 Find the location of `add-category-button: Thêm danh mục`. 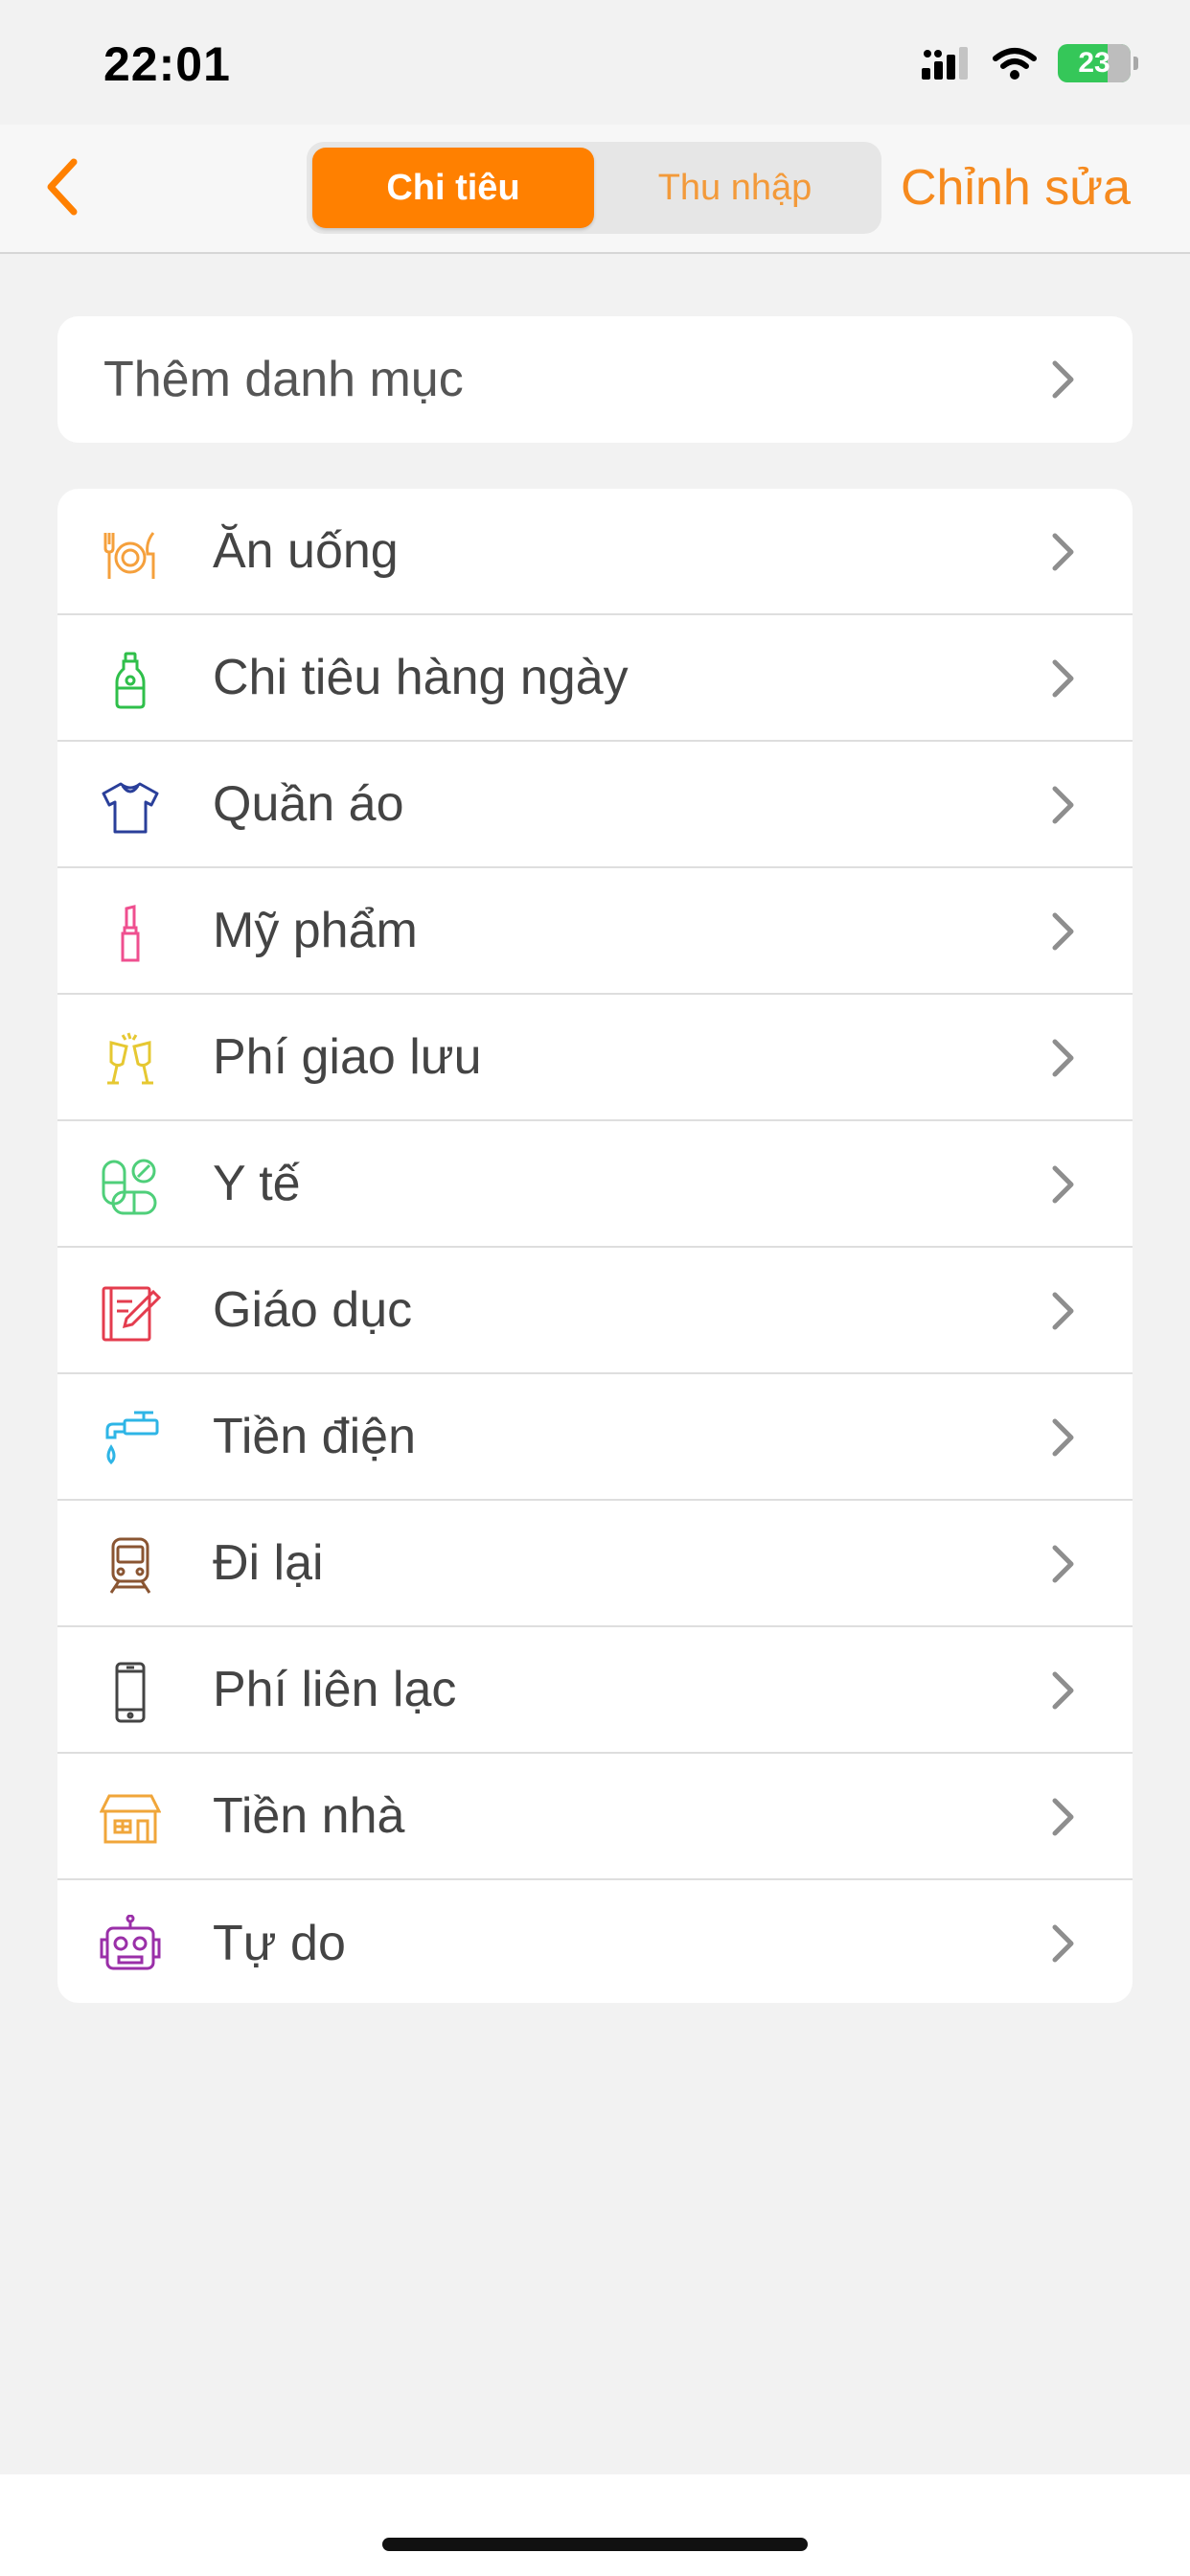

add-category-button: Thêm danh mục is located at coordinates (595, 379).